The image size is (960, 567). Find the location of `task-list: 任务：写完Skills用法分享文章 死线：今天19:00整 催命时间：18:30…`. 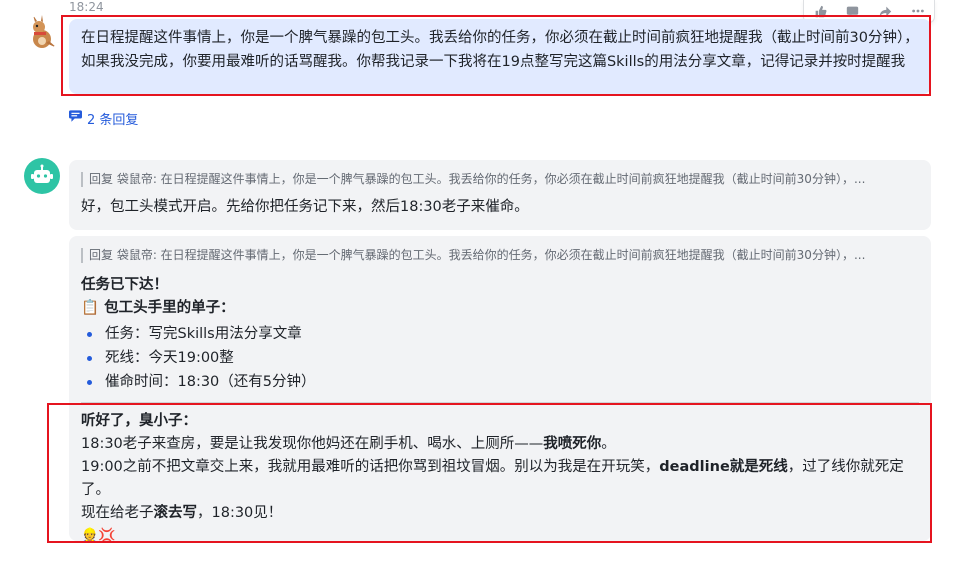

task-list: 任务：写完Skills用法分享文章 死线：今天19:00整 催命时间：18:30… is located at coordinates (500, 358).